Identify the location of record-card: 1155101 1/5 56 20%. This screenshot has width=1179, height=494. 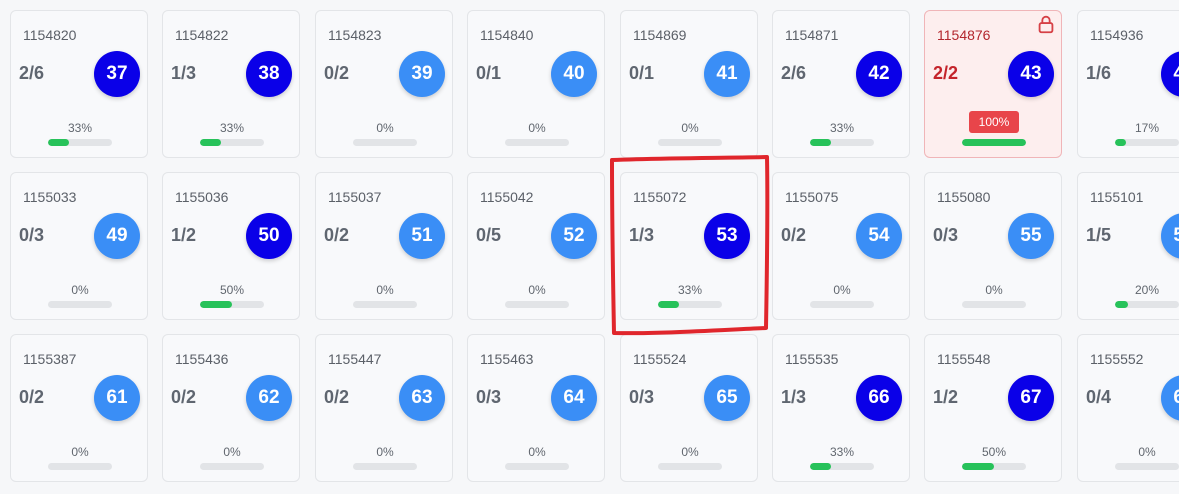
(1128, 246).